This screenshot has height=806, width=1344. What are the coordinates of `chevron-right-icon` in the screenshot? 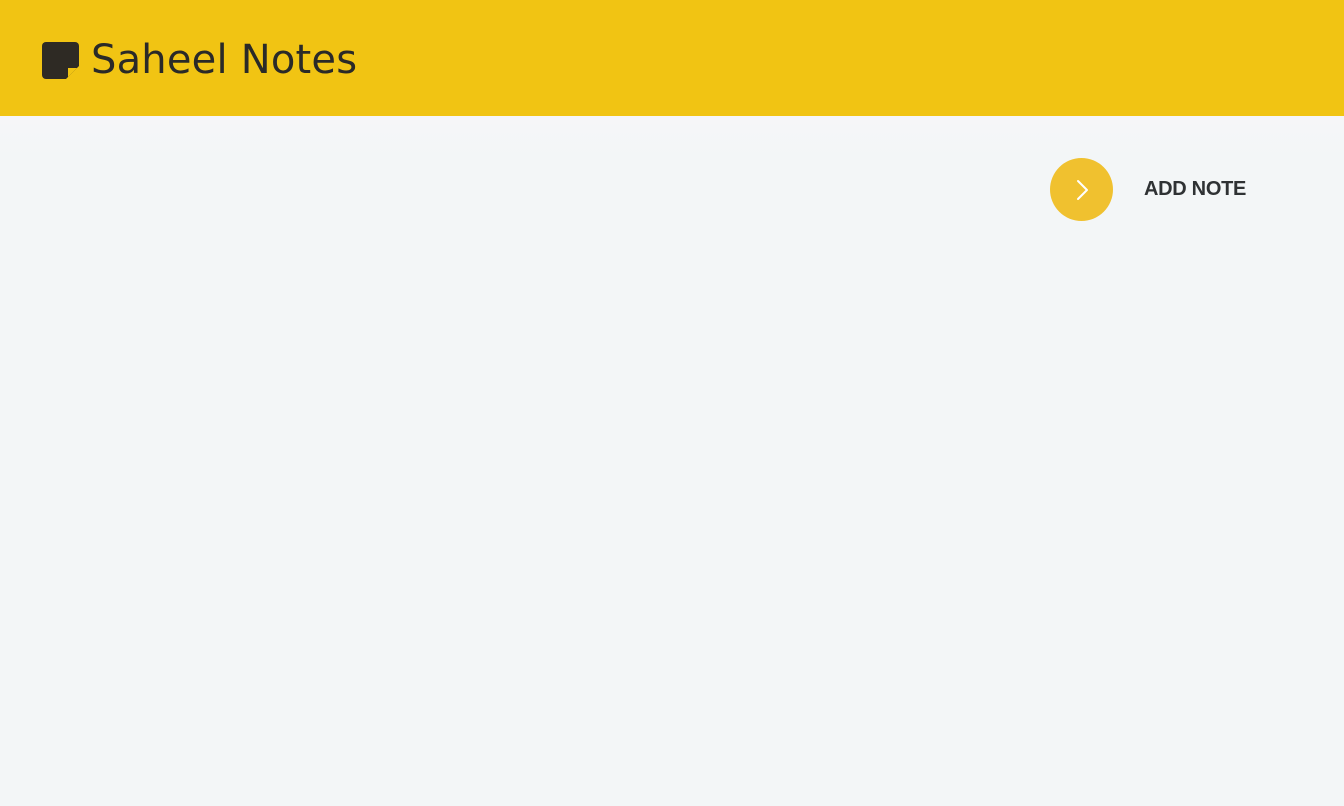 It's located at (1082, 189).